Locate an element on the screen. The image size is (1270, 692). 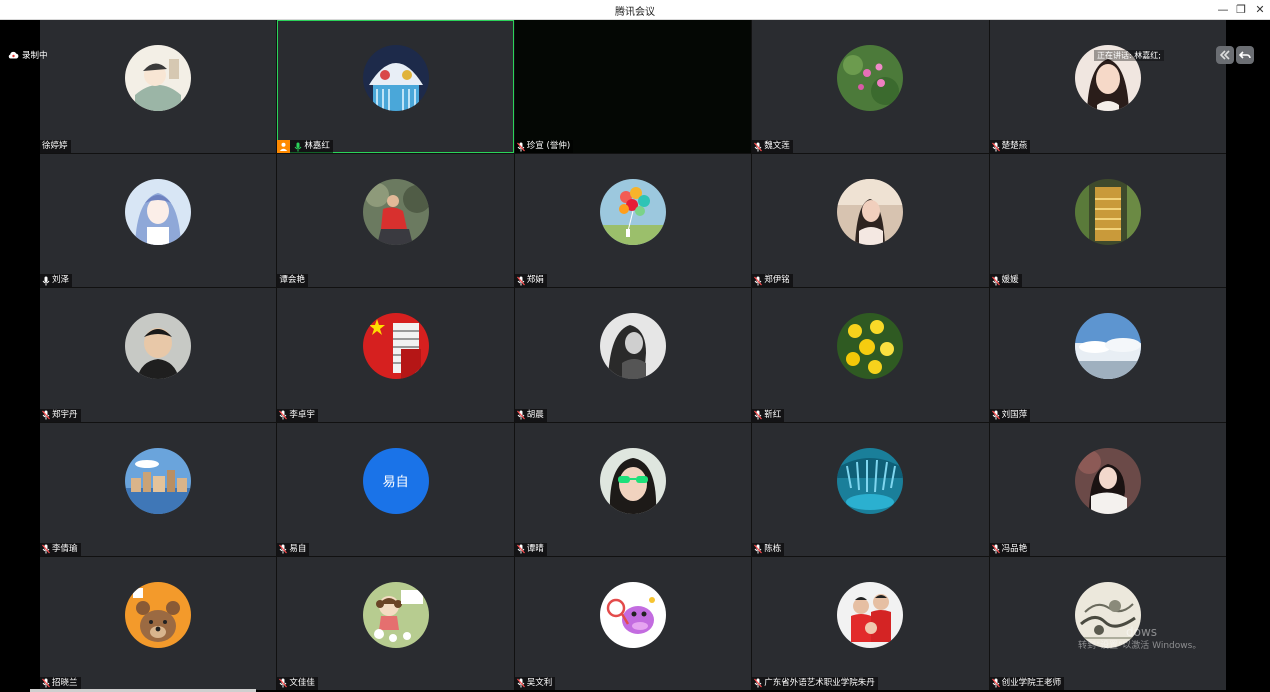
participant-name: 易自 is located at coordinates (298, 548).